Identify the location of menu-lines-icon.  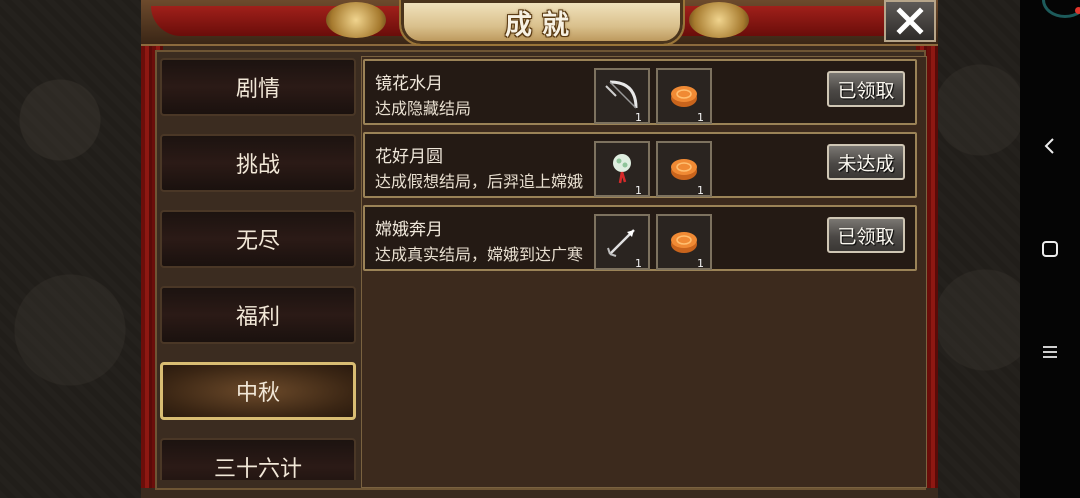
(1050, 352).